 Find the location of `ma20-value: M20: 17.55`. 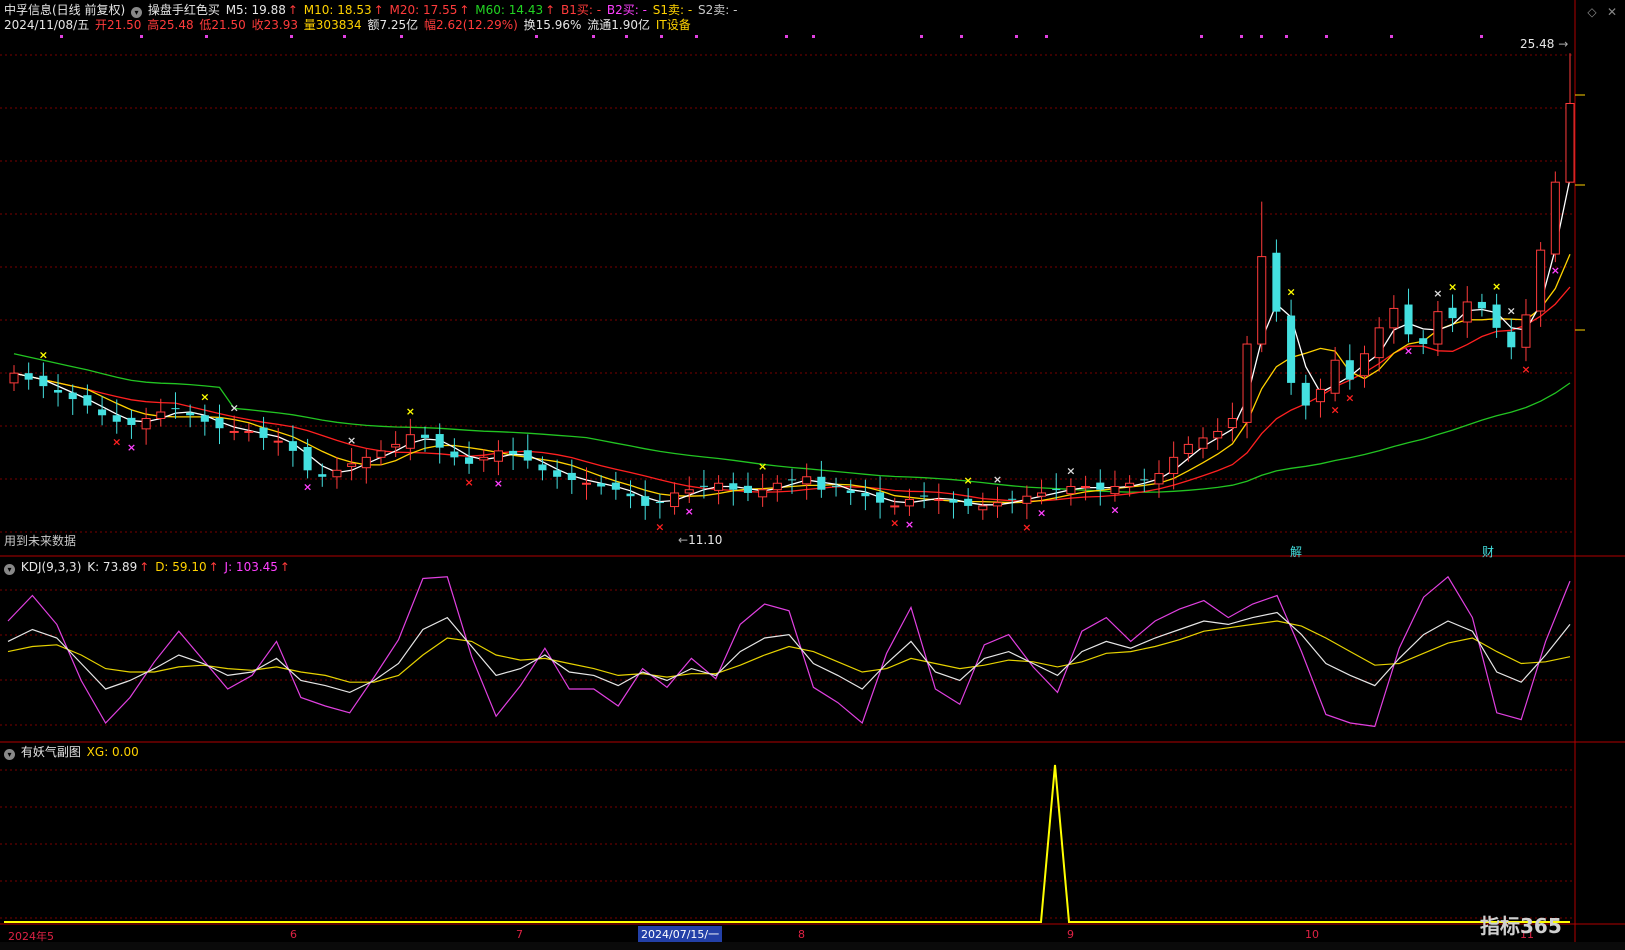

ma20-value: M20: 17.55 is located at coordinates (423, 10).